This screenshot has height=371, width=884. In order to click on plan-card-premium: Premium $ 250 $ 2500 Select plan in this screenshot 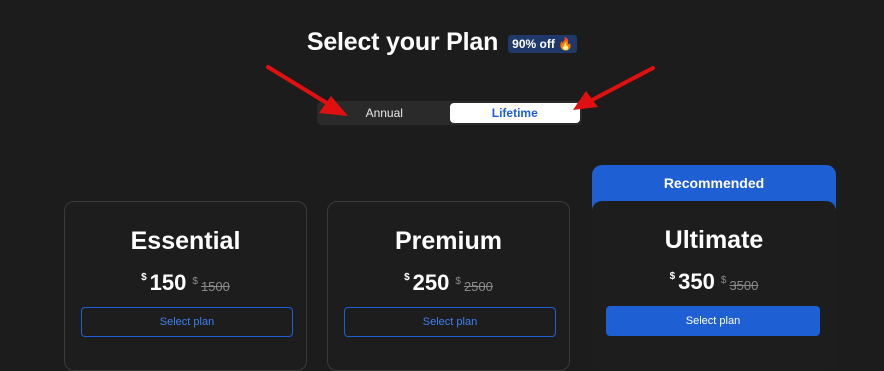, I will do `click(448, 286)`.